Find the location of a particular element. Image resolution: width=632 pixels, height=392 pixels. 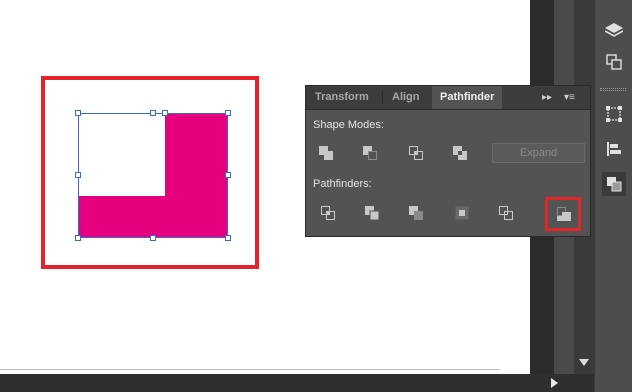

pathfinder-icon is located at coordinates (614, 184).